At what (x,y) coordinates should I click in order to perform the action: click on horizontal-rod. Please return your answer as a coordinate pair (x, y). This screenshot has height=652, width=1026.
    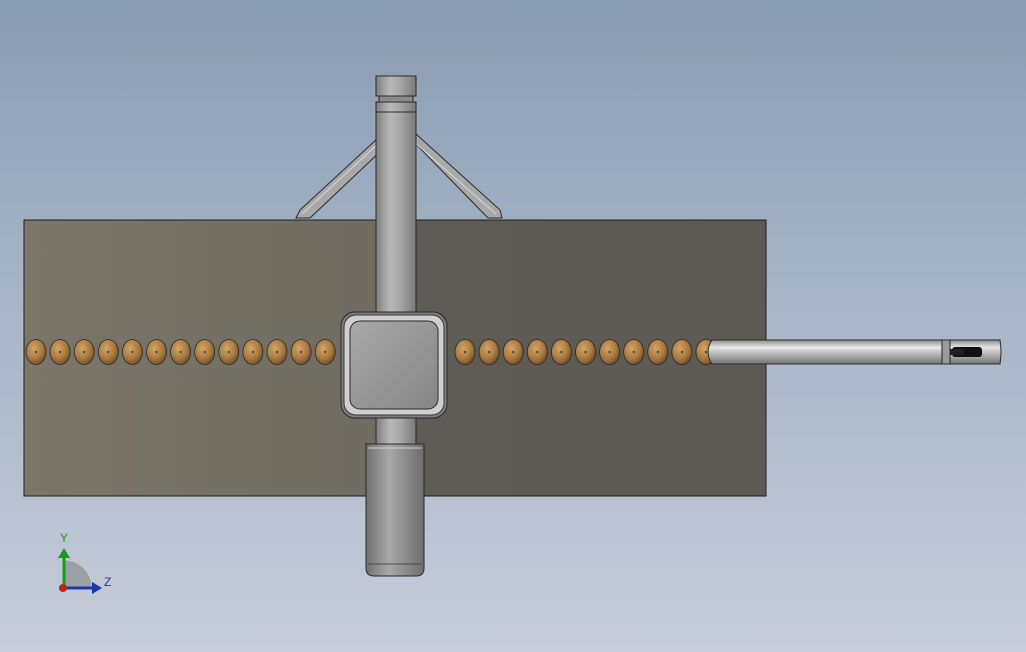
    Looking at the image, I should click on (854, 352).